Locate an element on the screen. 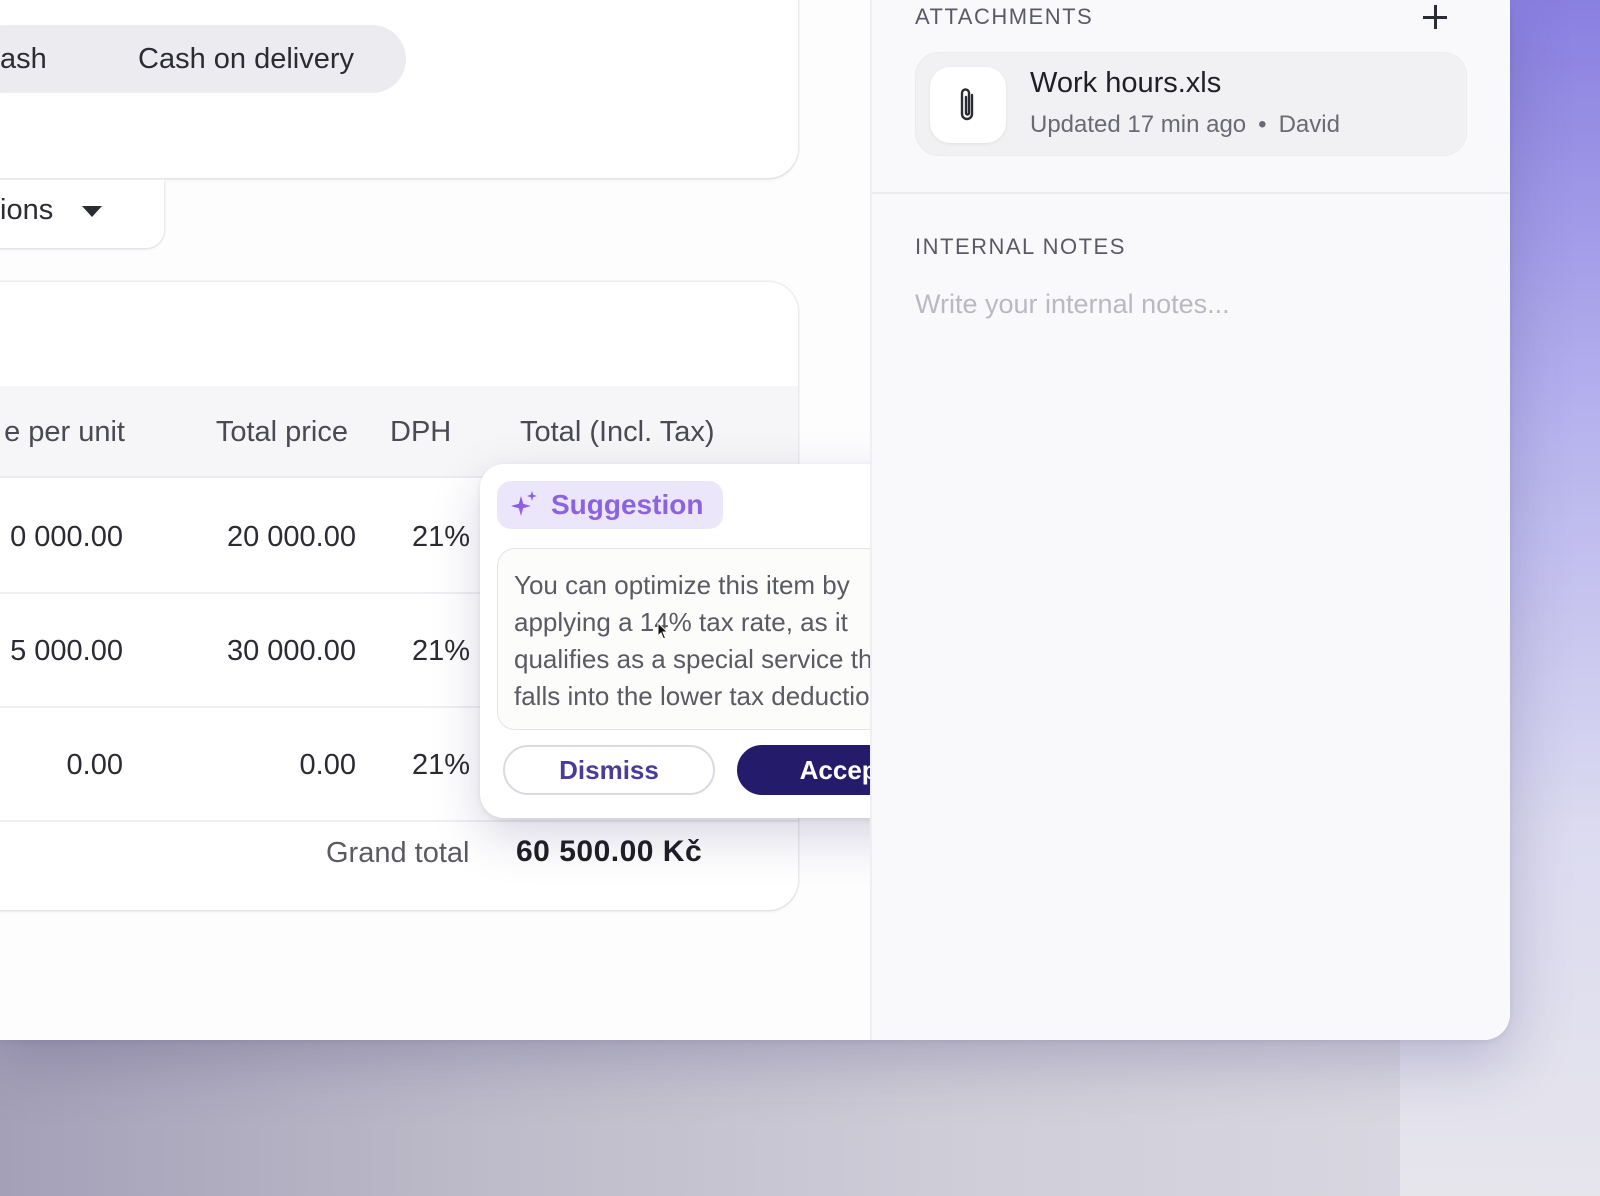 This screenshot has width=1600, height=1196. cell-total-price: 20 000.00 is located at coordinates (291, 537).